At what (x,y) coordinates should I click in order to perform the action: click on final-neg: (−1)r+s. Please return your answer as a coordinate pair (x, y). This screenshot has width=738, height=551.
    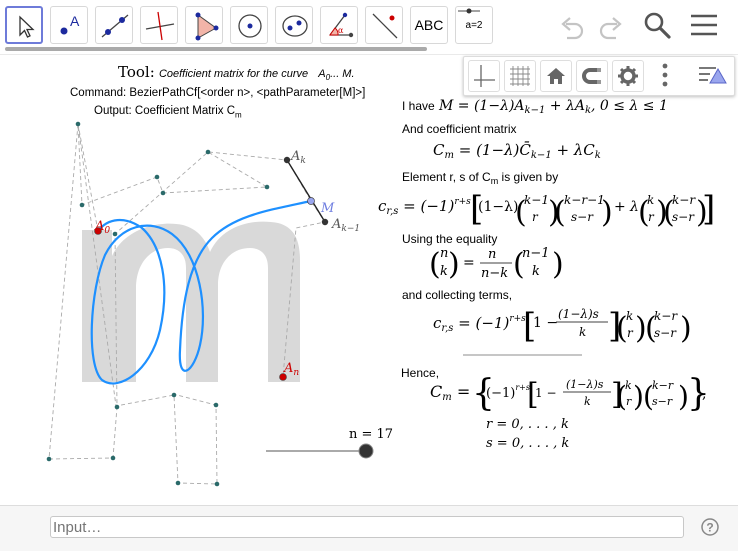
    Looking at the image, I should click on (508, 392).